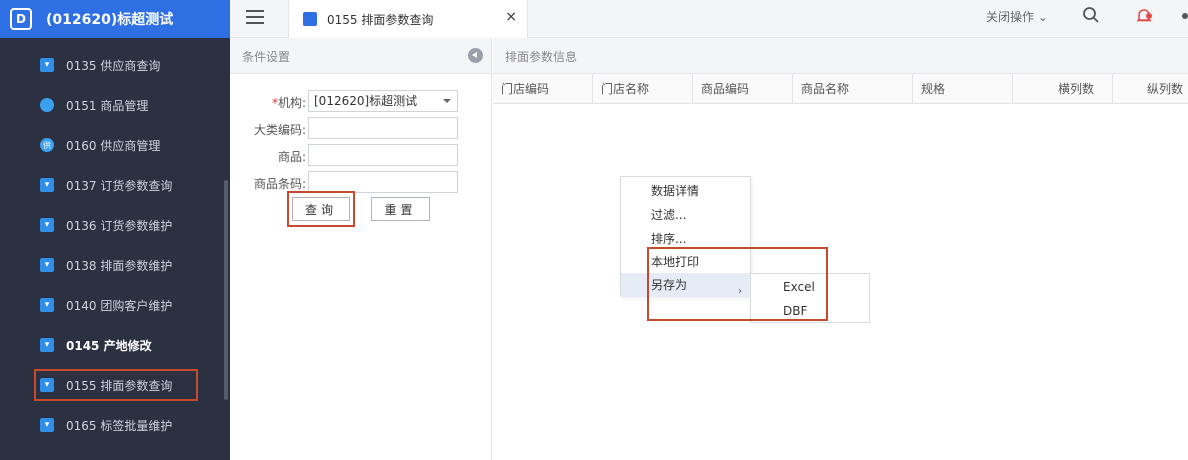  Describe the element at coordinates (109, 345) in the screenshot. I see `sidebar-item-label: 0145 产地修改` at that location.